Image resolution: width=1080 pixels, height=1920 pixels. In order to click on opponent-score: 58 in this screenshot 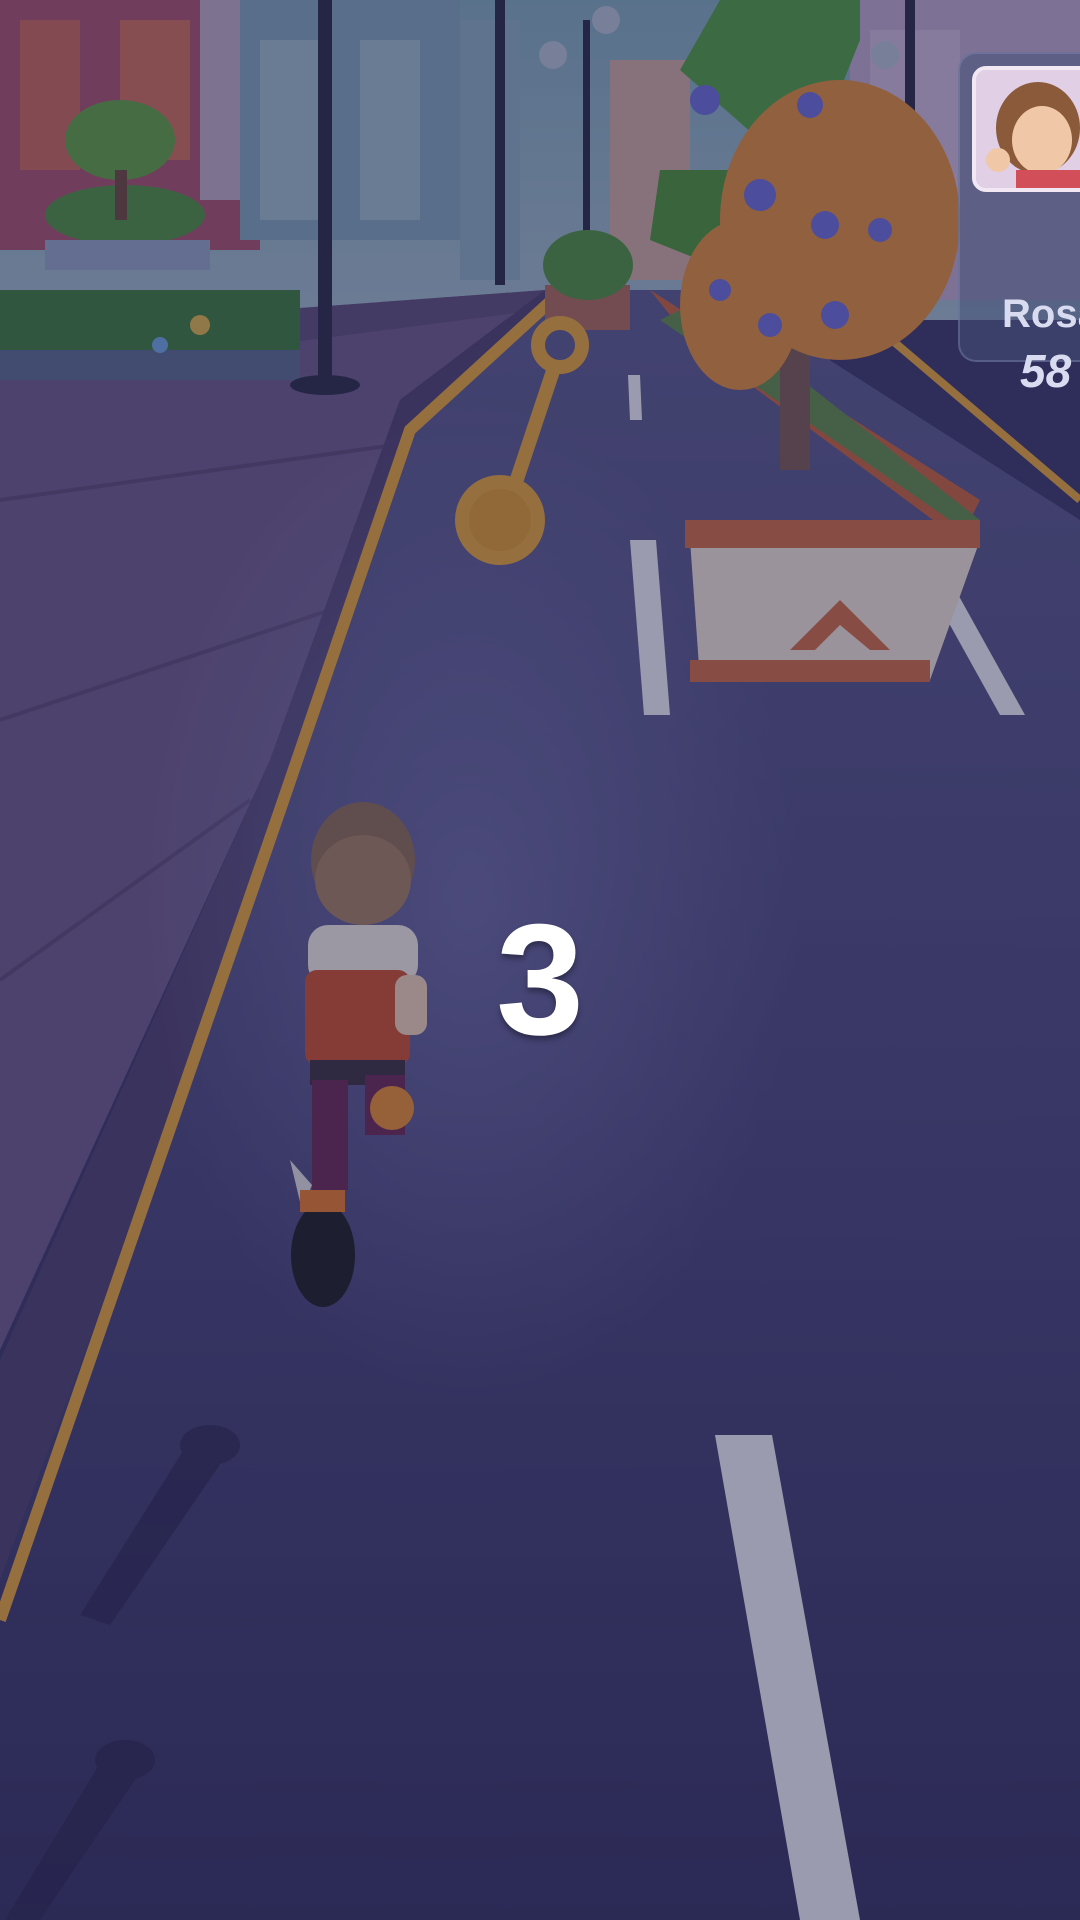, I will do `click(1046, 371)`.